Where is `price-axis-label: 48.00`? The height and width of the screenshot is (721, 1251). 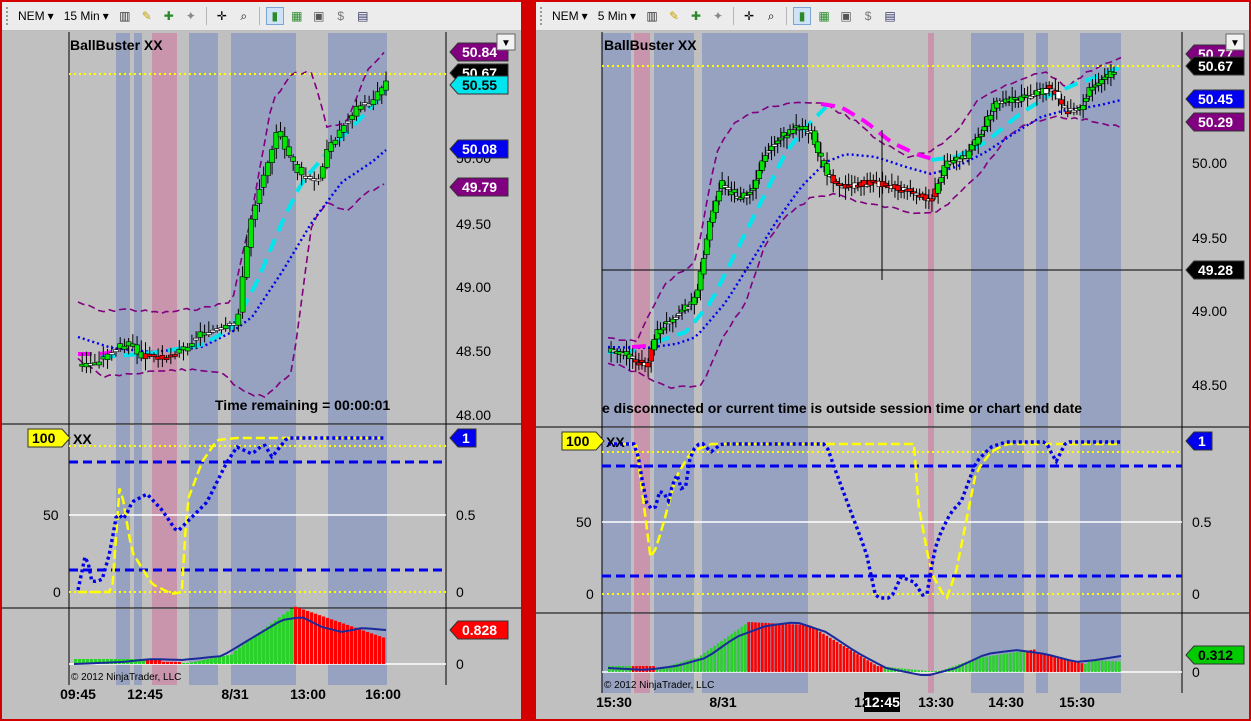
price-axis-label: 48.00 is located at coordinates (473, 415).